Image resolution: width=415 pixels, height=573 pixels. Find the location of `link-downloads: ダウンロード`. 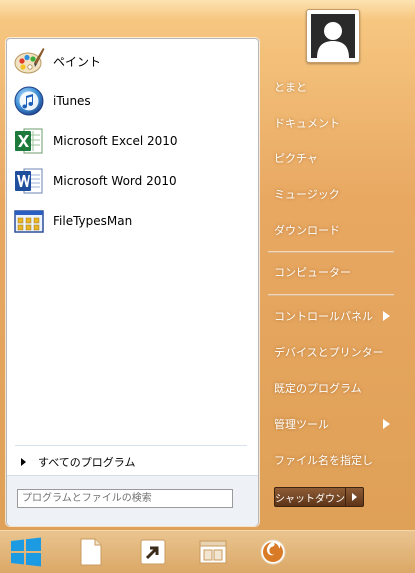

link-downloads: ダウンロード is located at coordinates (332, 230).